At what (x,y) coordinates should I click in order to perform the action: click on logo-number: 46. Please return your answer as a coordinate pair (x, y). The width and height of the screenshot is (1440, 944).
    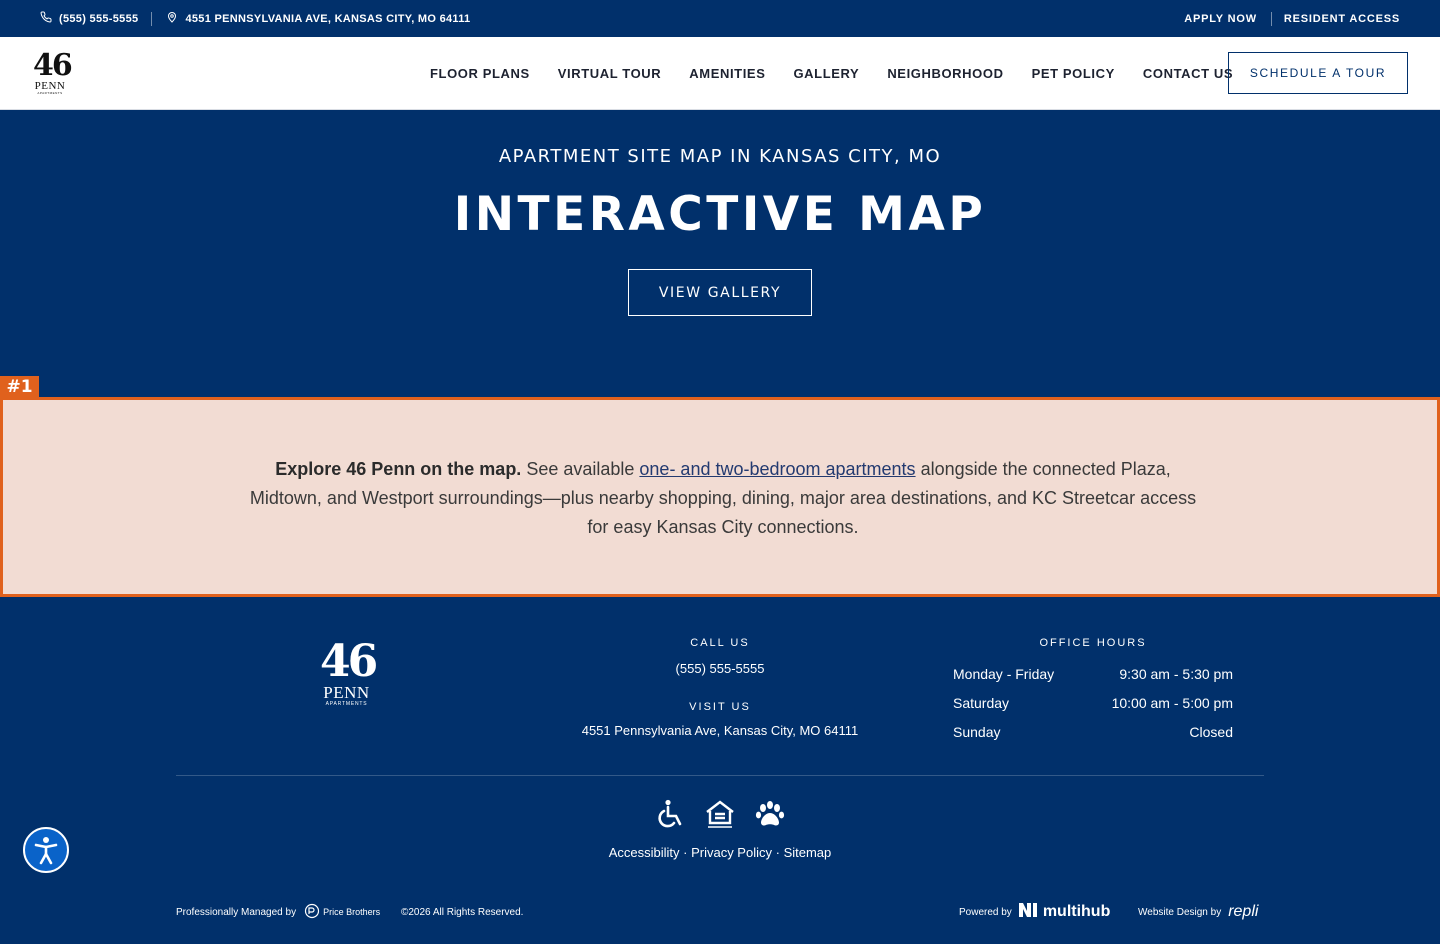
    Looking at the image, I should click on (53, 65).